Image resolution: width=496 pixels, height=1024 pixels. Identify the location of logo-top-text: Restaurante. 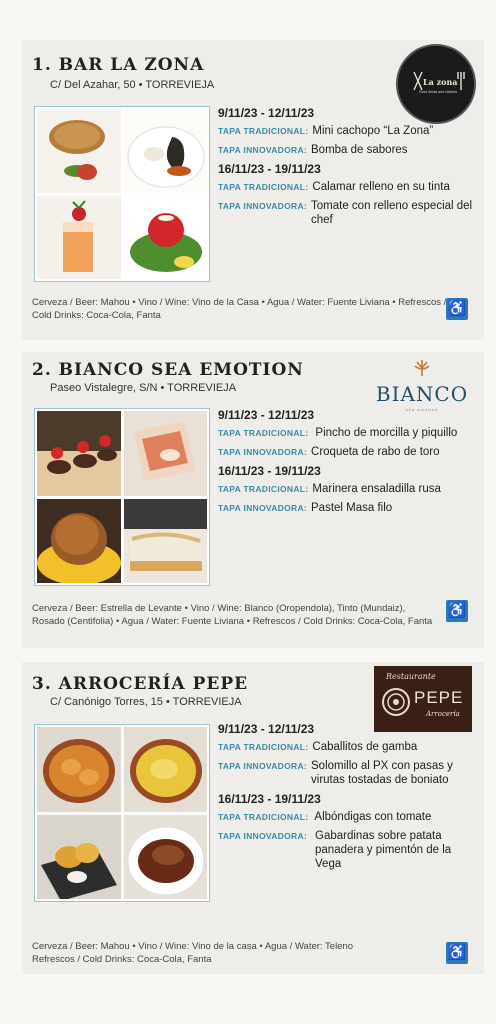
(411, 676).